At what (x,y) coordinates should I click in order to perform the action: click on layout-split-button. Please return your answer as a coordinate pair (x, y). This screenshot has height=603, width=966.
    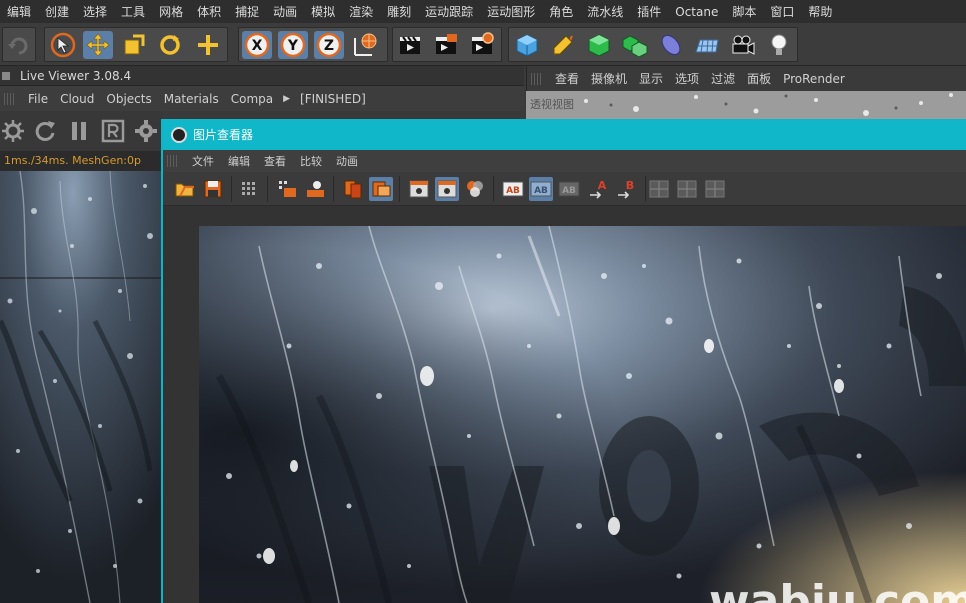
    Looking at the image, I should click on (687, 189).